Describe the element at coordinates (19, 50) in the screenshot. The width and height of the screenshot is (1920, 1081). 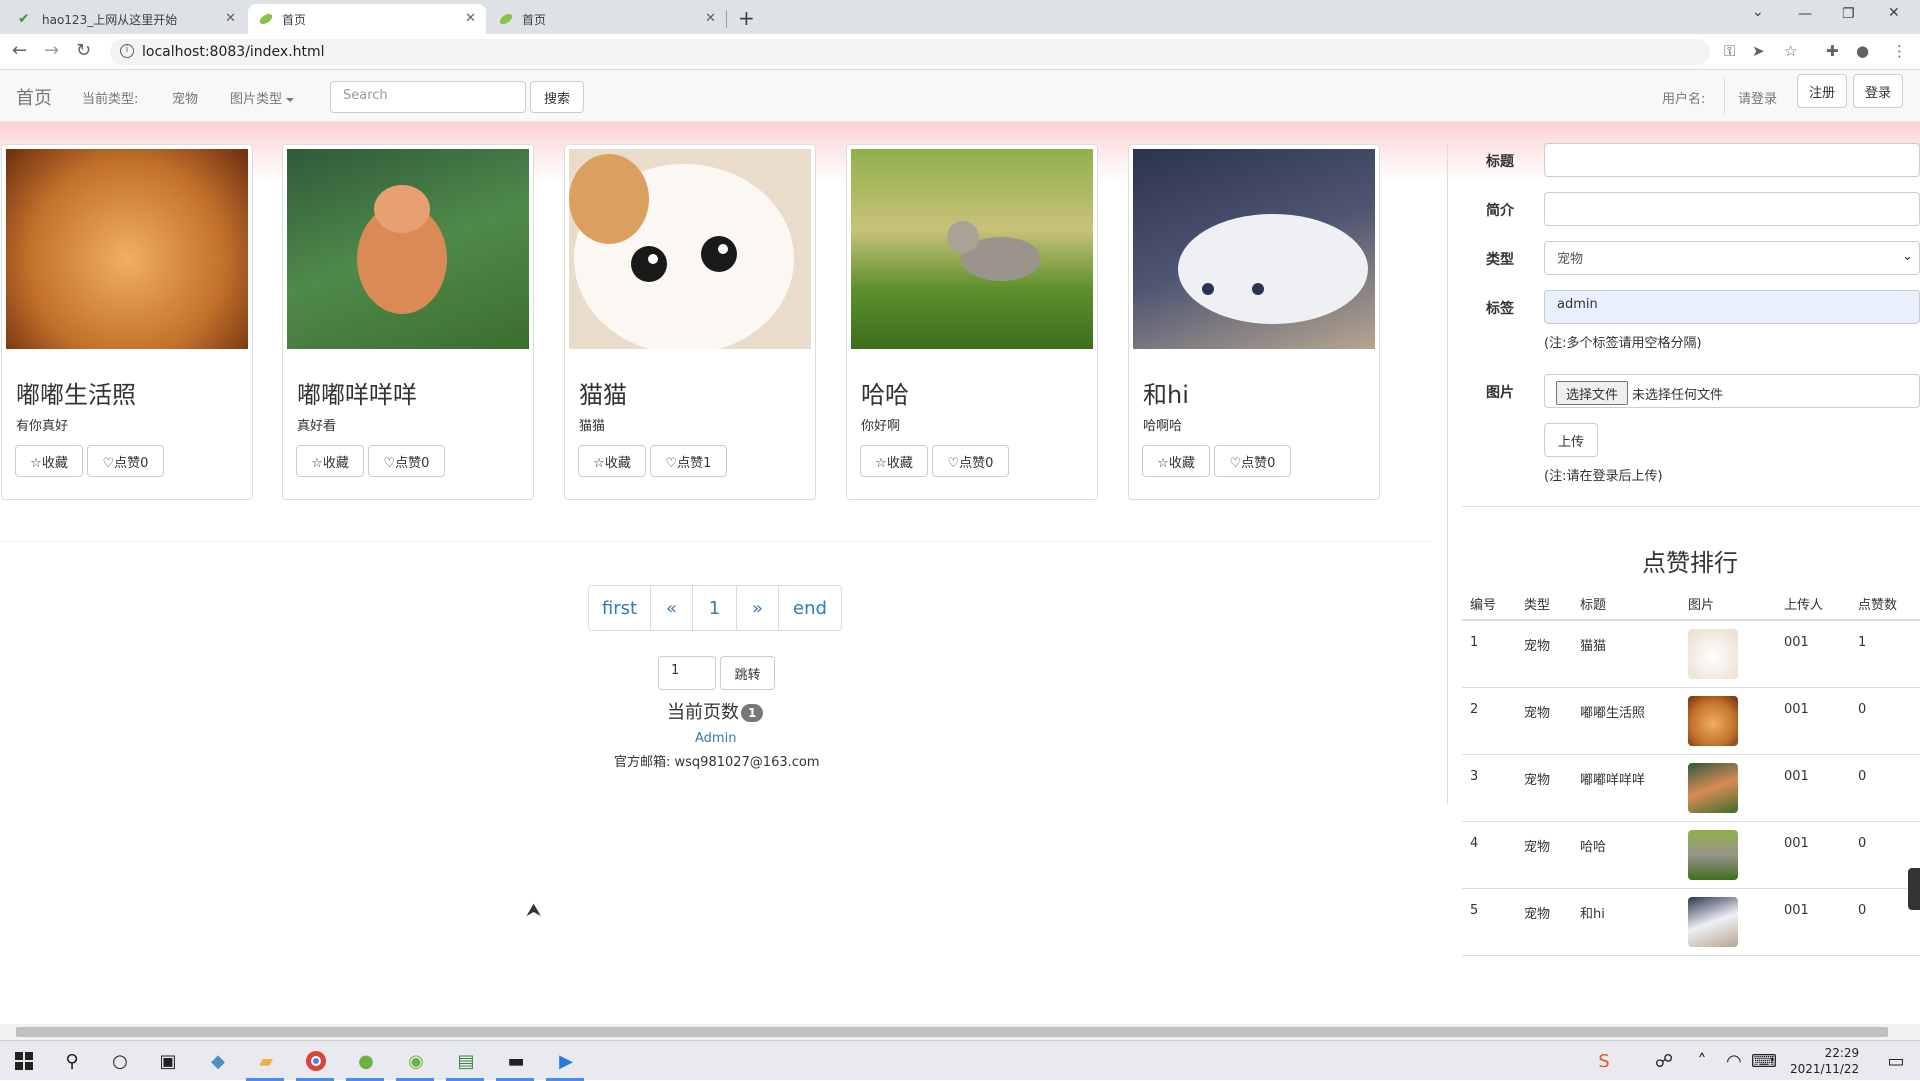
I see `back-icon: ←` at that location.